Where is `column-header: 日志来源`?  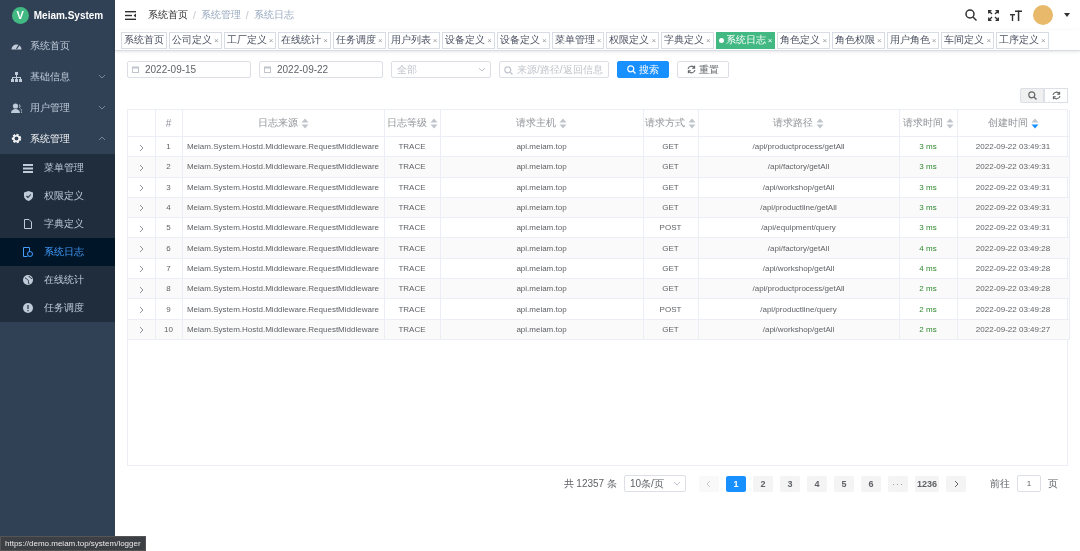 column-header: 日志来源 is located at coordinates (283, 123).